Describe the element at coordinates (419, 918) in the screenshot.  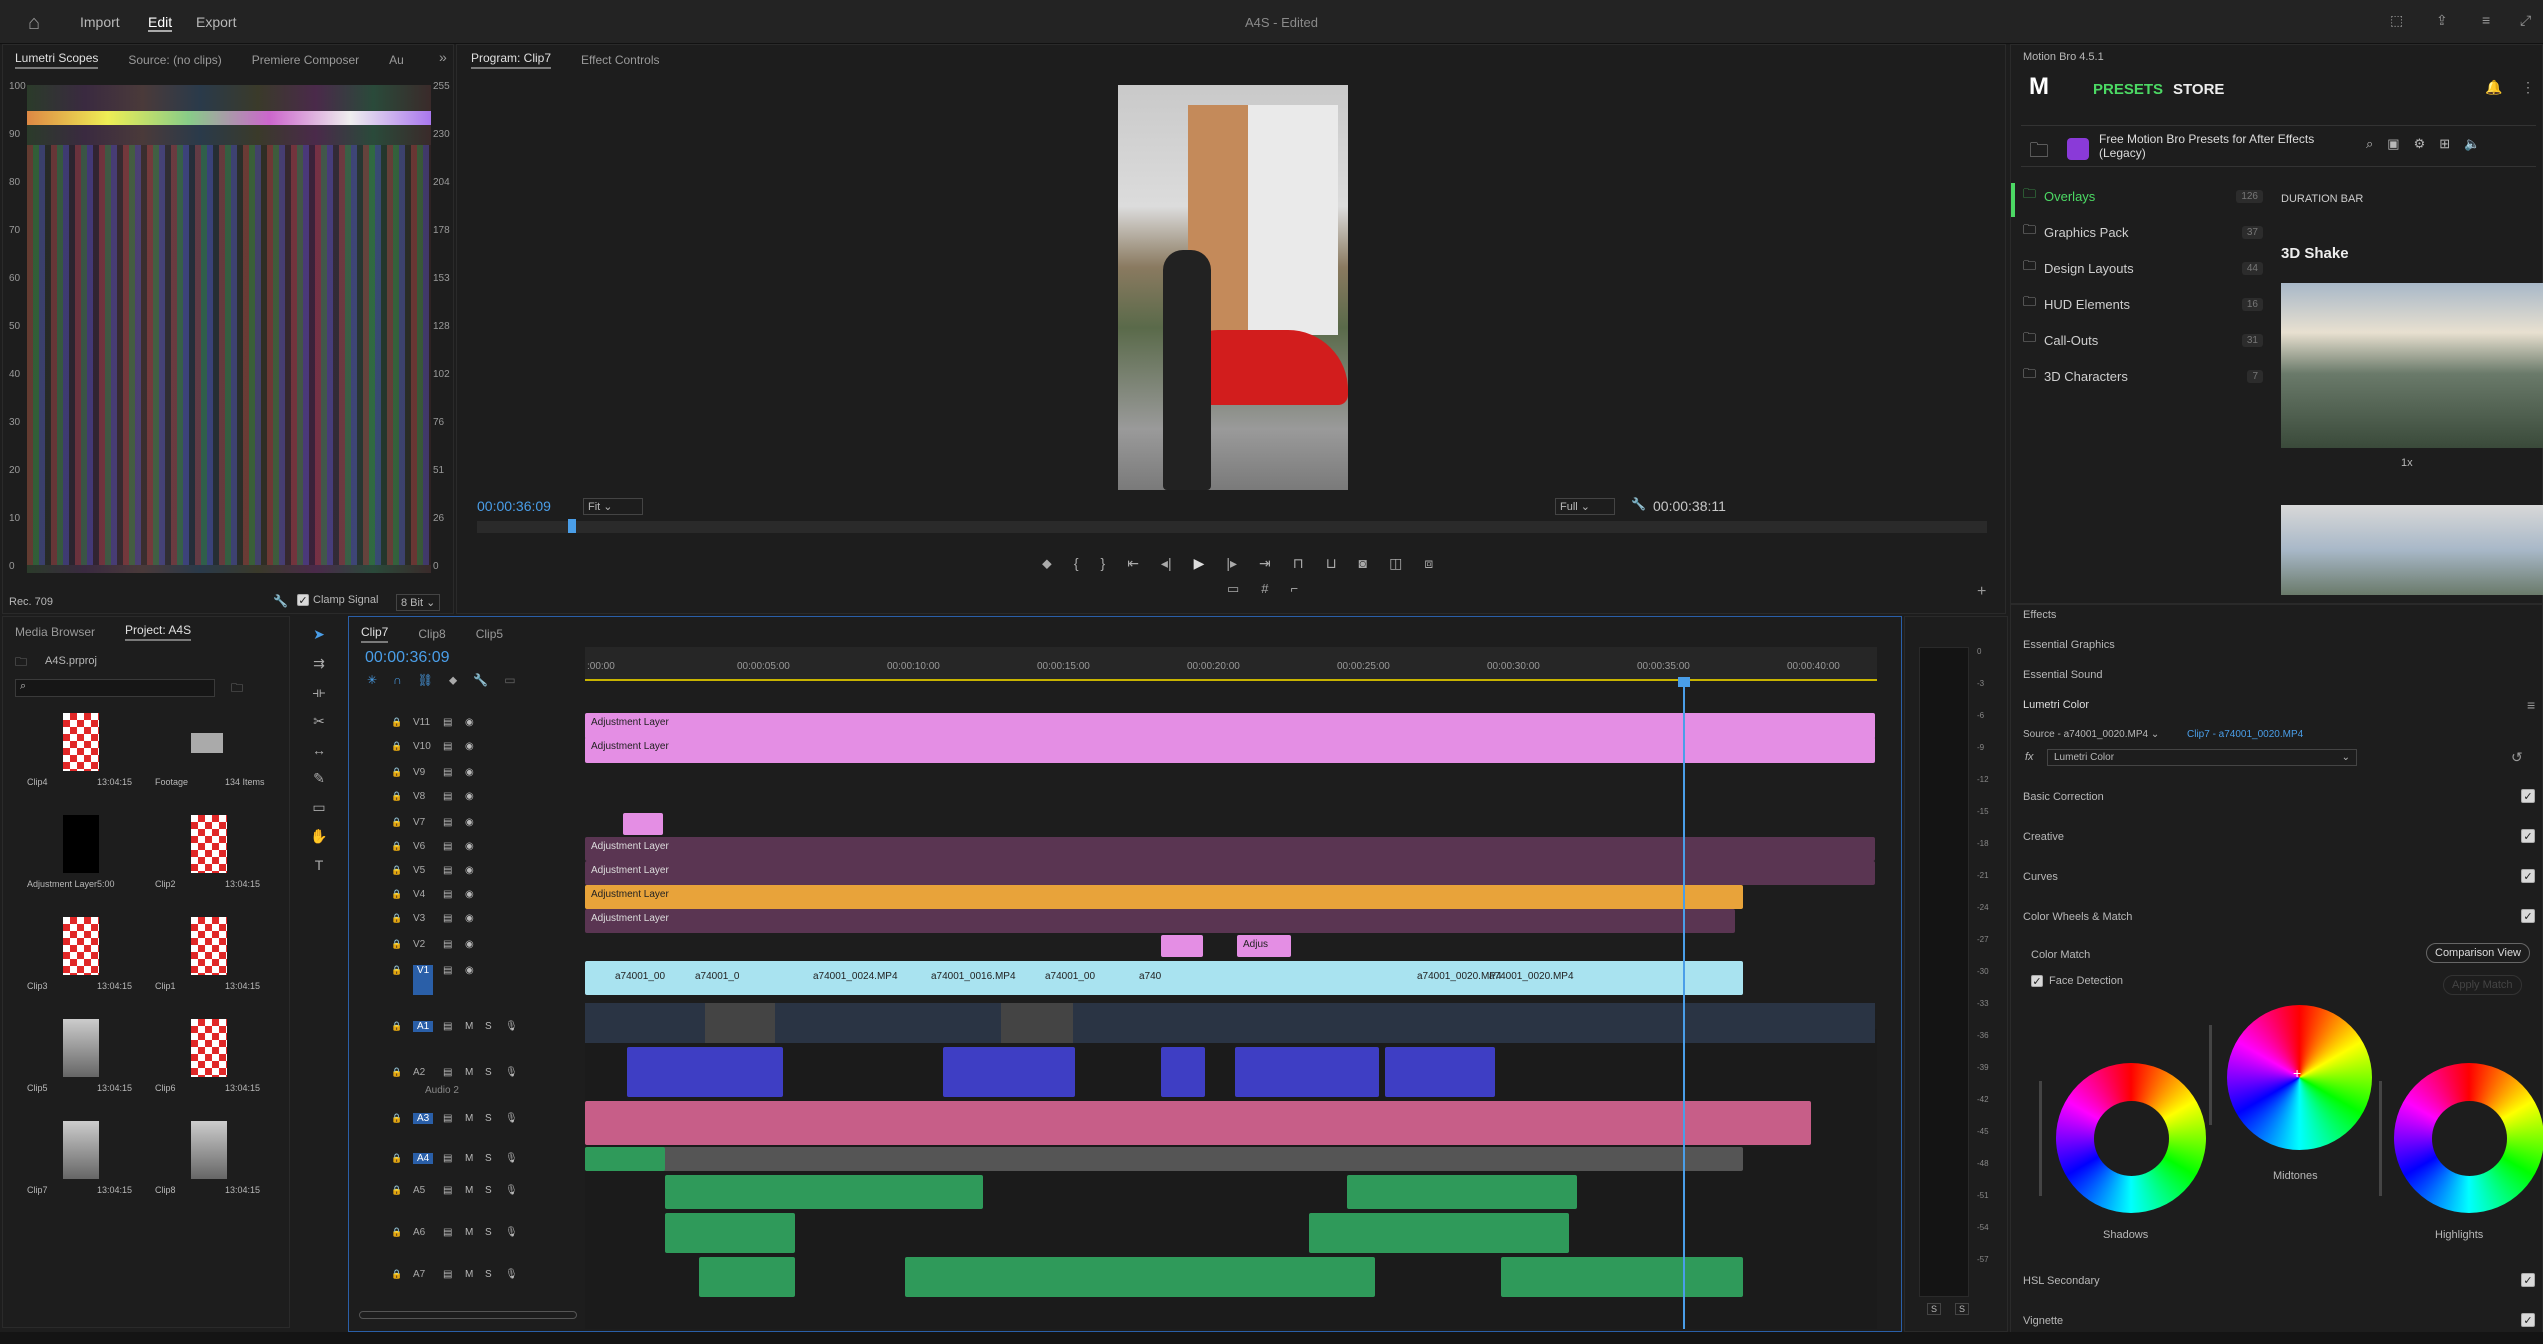
I see `track-label: V3` at that location.